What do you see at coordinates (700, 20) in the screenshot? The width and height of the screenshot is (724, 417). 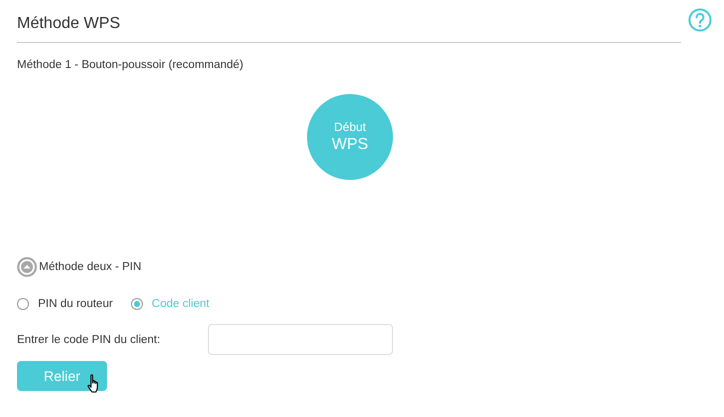 I see `help-icon` at bounding box center [700, 20].